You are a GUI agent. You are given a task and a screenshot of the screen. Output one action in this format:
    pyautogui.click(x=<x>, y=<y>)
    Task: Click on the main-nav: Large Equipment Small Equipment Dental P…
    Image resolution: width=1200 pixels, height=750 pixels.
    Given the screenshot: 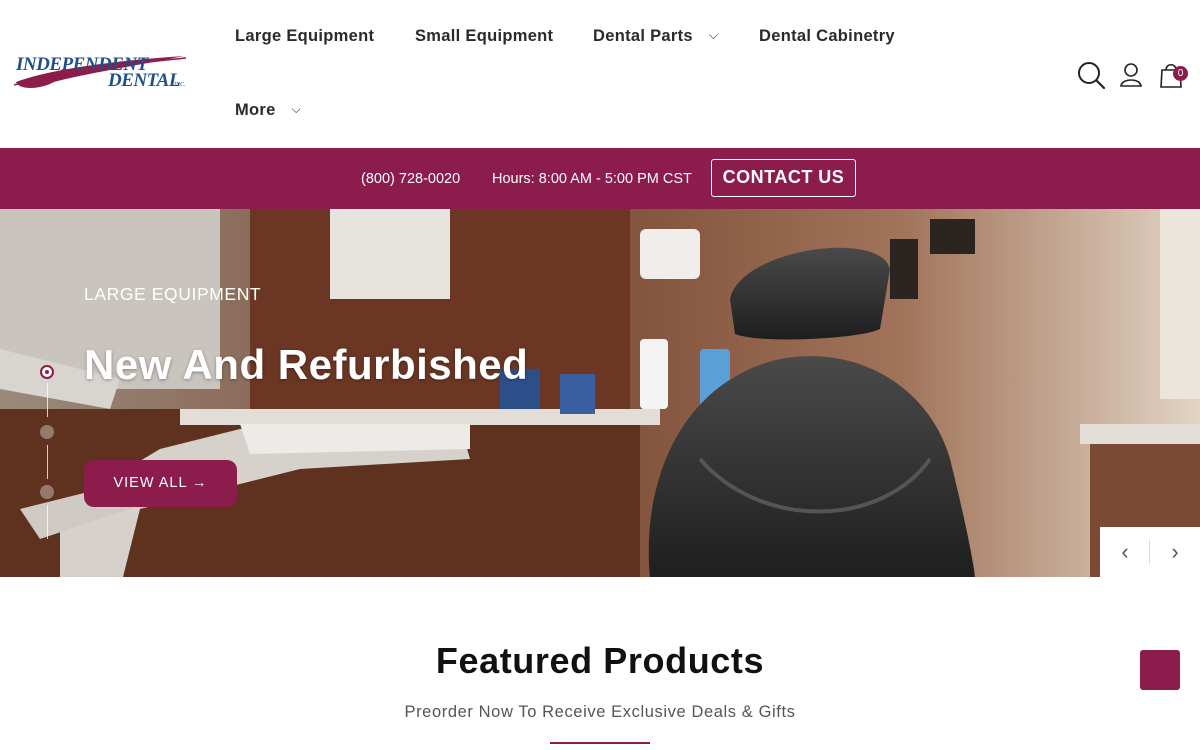 What is the action you would take?
    pyautogui.click(x=585, y=74)
    